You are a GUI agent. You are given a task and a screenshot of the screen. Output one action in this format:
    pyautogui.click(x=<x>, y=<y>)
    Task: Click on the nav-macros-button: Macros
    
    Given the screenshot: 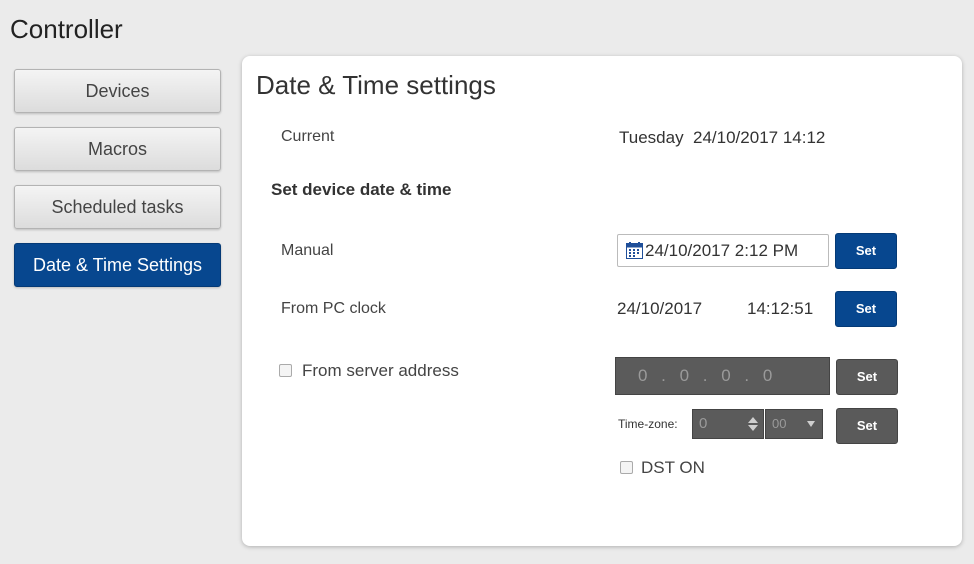 What is the action you would take?
    pyautogui.click(x=117, y=149)
    